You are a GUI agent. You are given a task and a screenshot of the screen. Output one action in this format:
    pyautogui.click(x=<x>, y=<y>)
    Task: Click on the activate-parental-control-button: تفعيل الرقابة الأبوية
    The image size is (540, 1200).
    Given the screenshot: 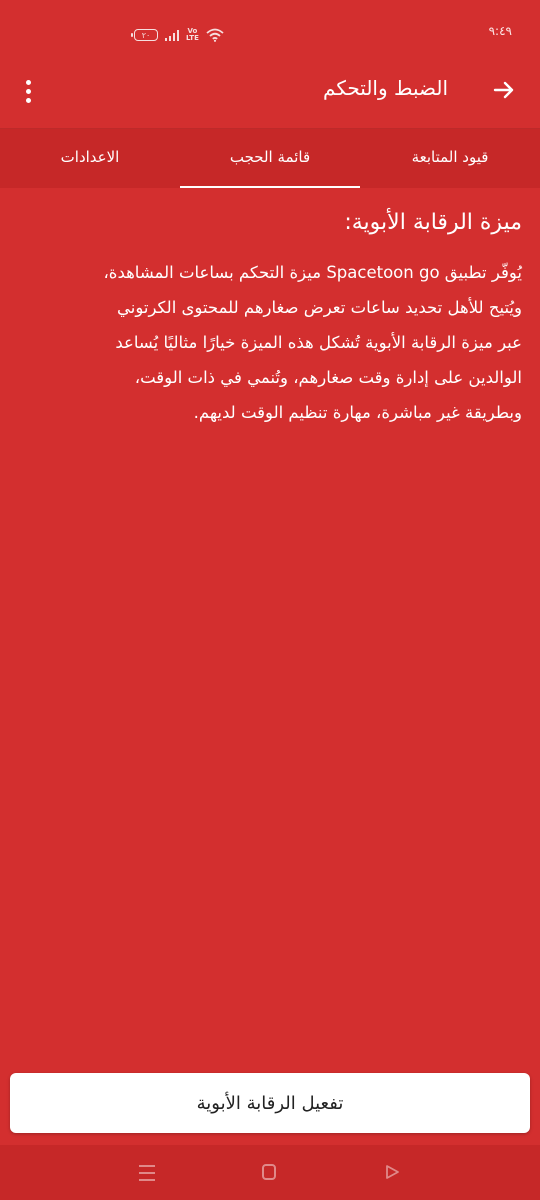 What is the action you would take?
    pyautogui.click(x=270, y=1103)
    